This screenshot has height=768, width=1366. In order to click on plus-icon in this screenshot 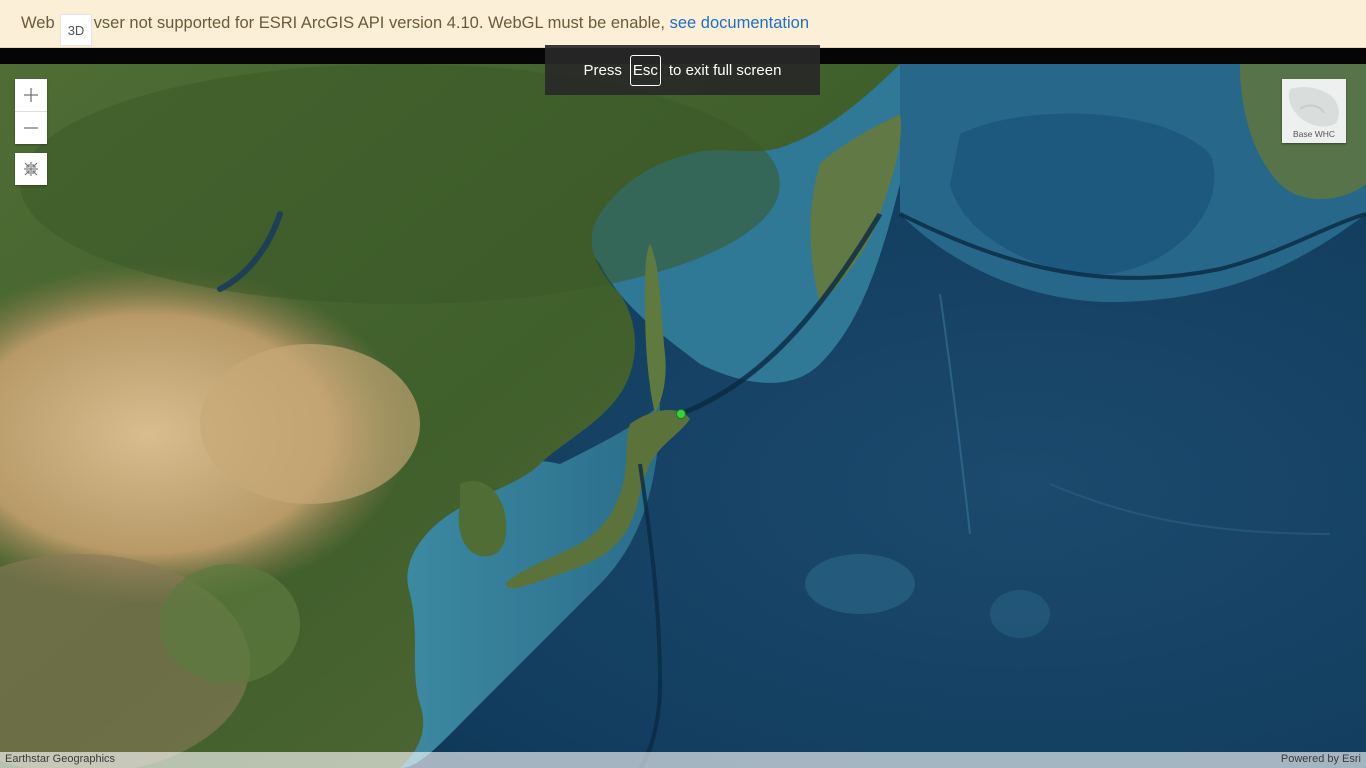, I will do `click(31, 95)`.